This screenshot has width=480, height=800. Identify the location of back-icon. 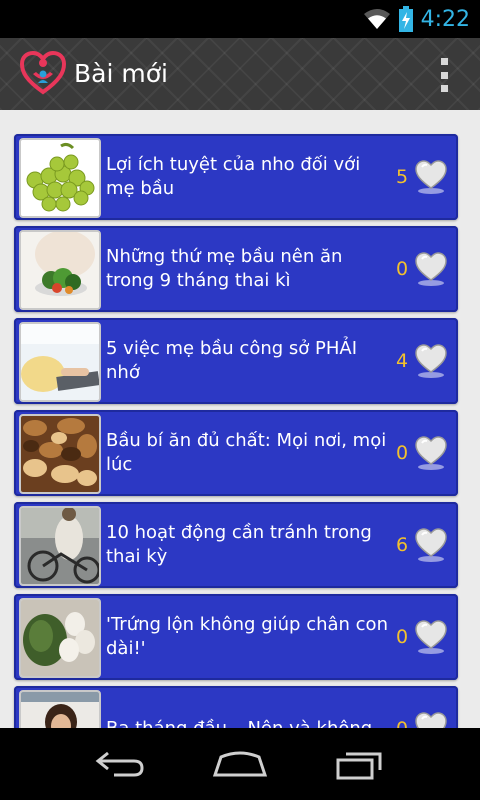
(119, 764).